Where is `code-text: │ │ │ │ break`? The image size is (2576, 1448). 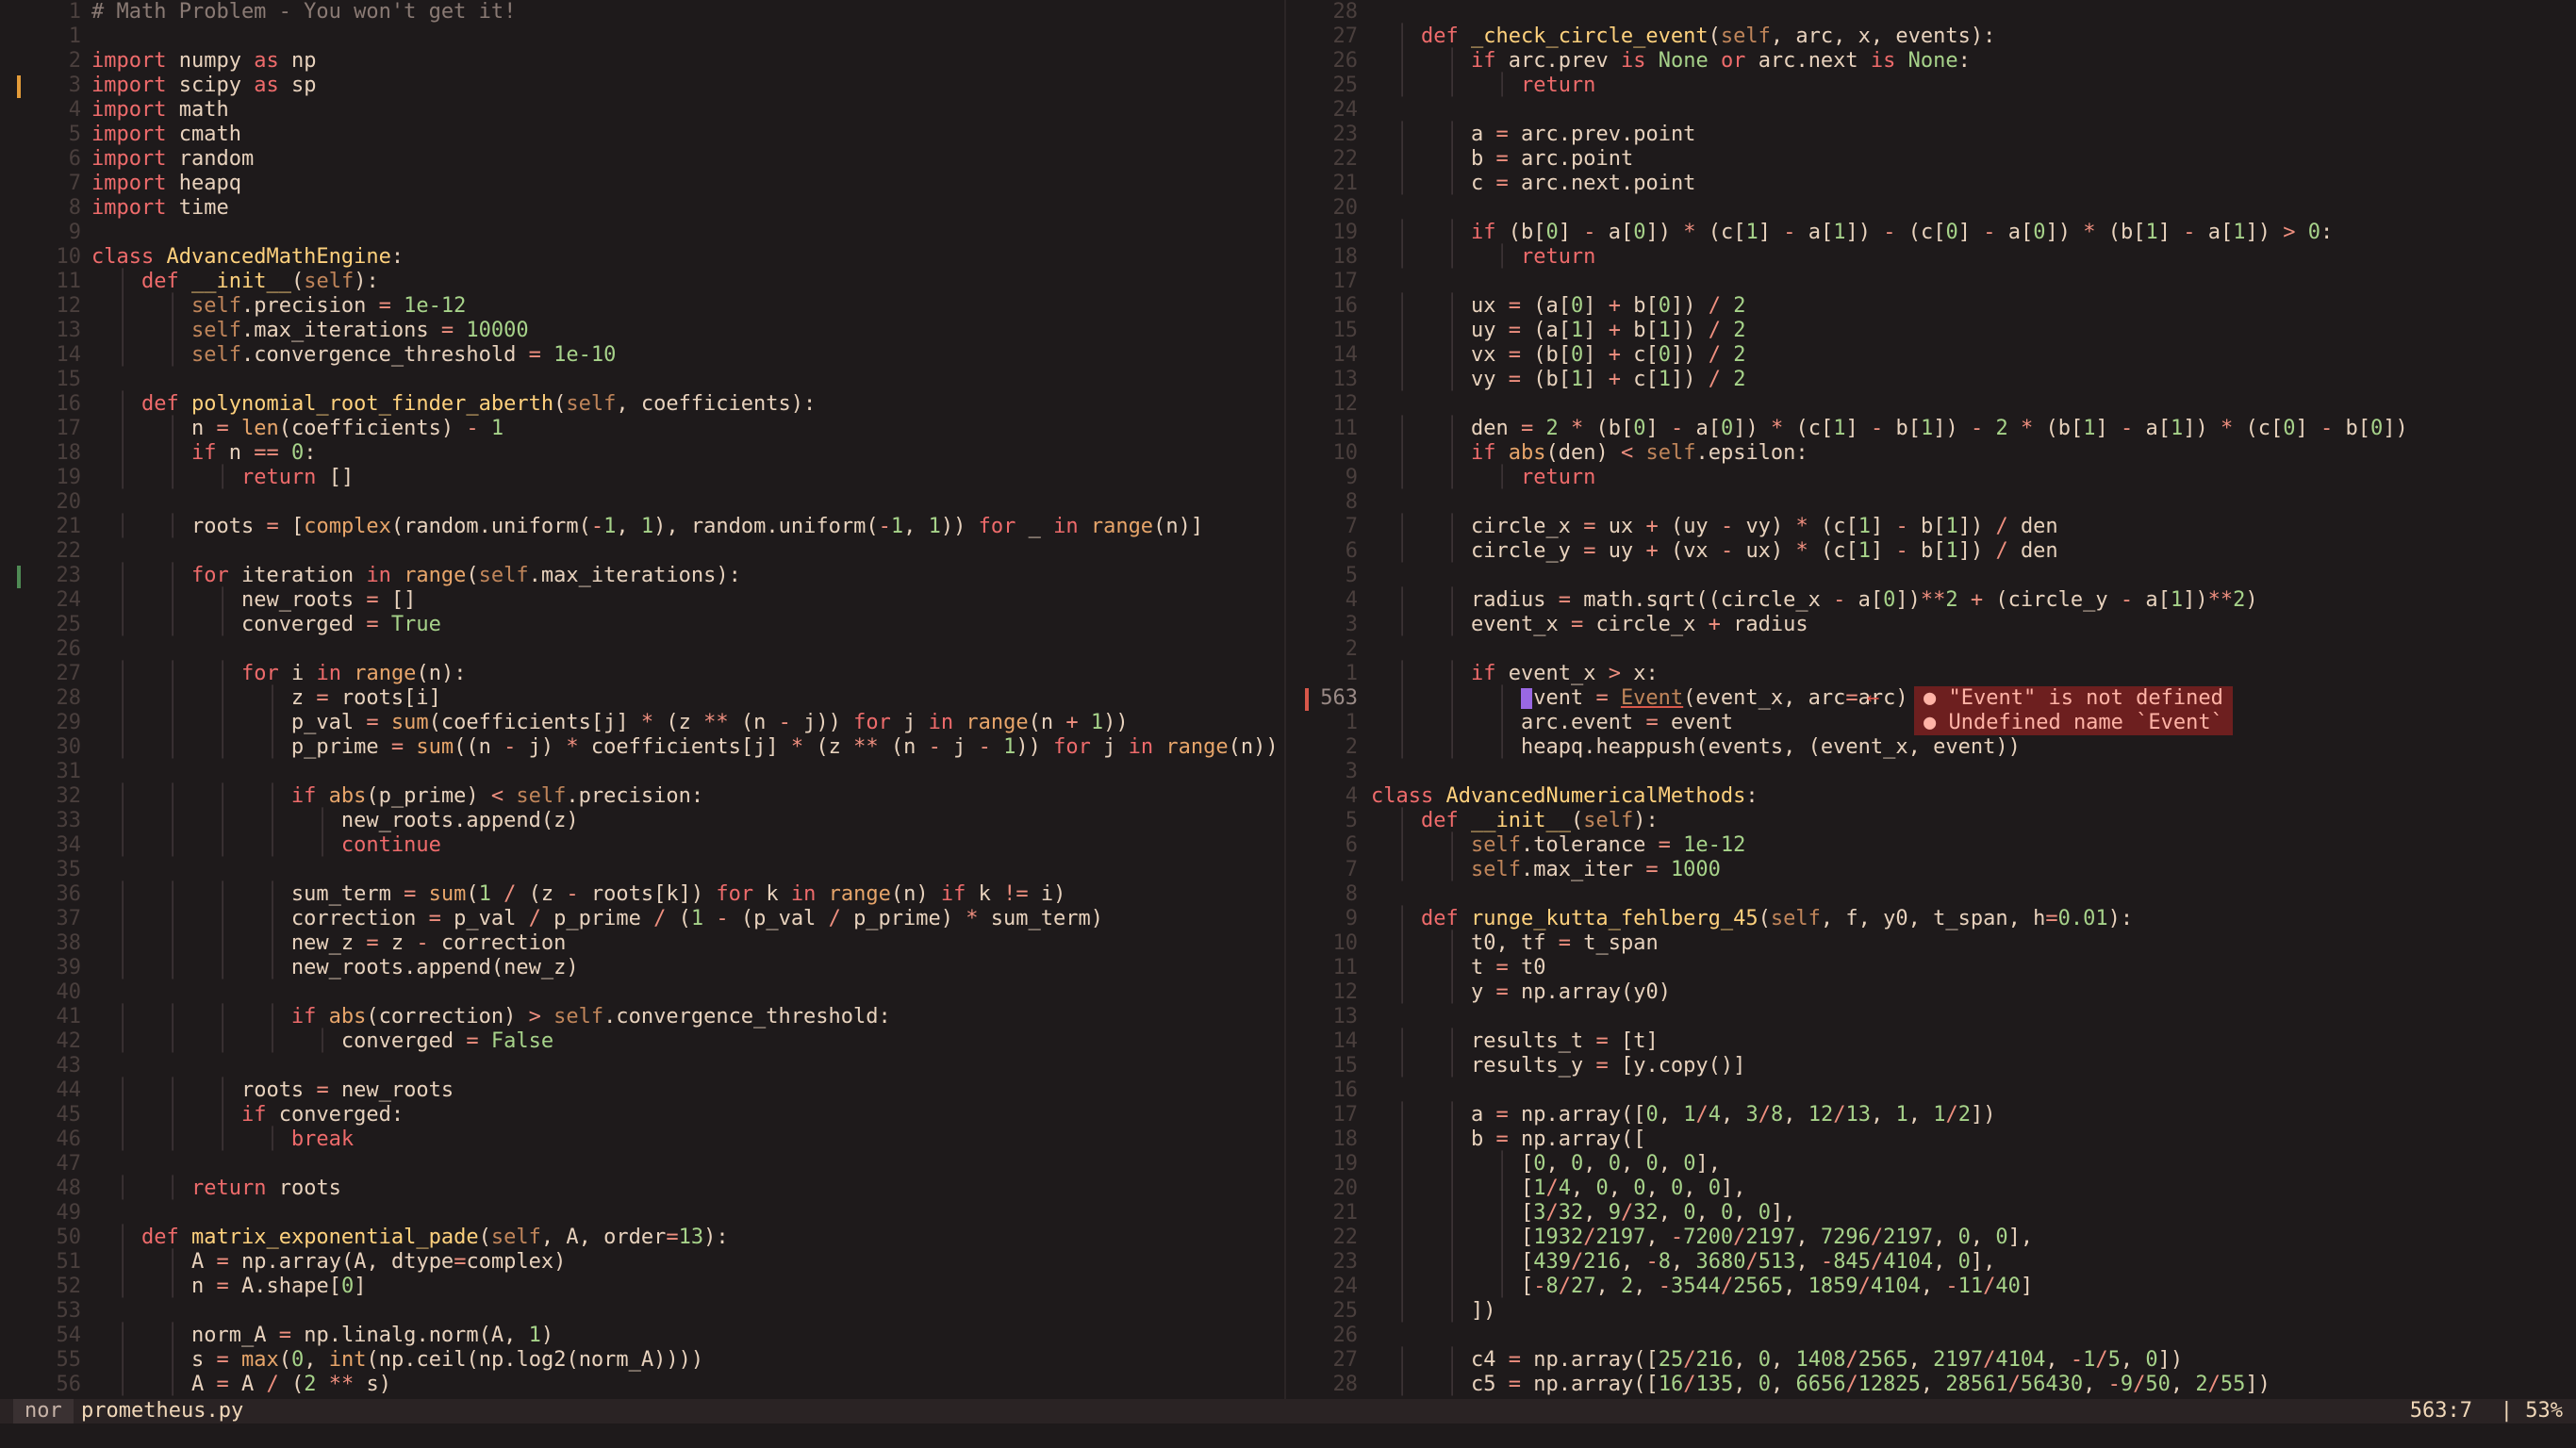 code-text: │ │ │ │ break is located at coordinates (222, 1139).